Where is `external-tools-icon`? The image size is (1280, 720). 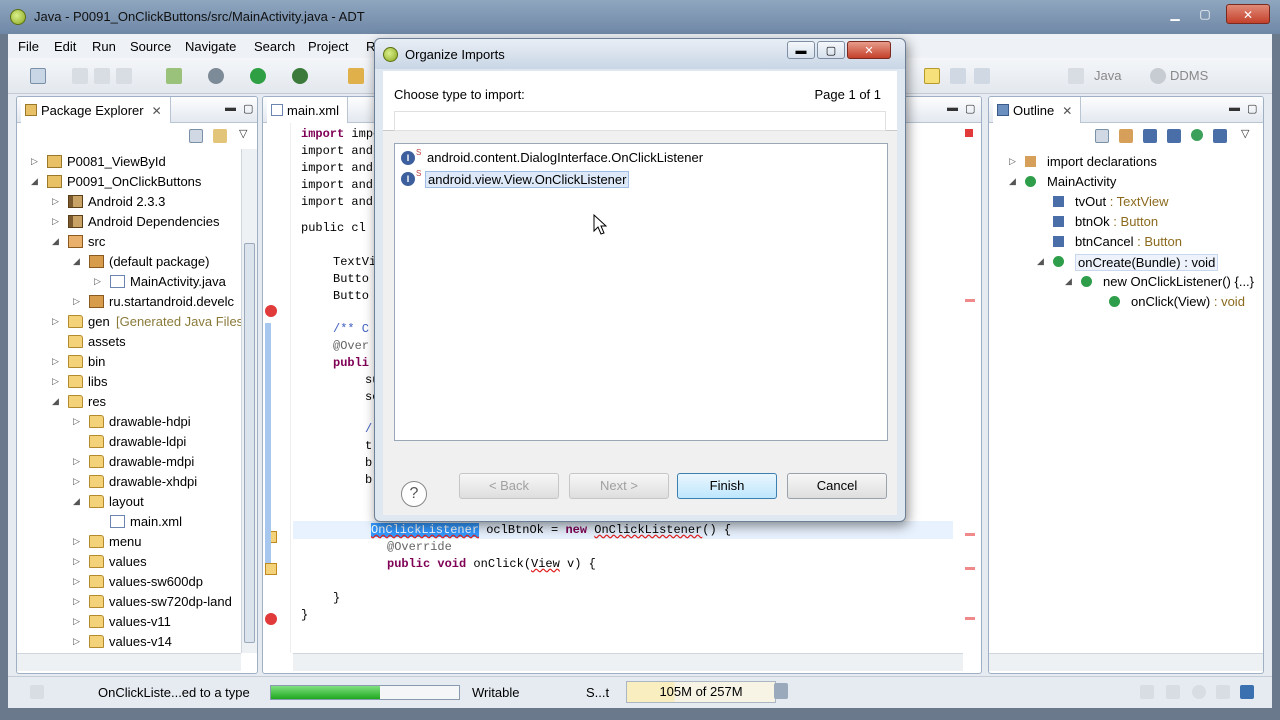 external-tools-icon is located at coordinates (300, 76).